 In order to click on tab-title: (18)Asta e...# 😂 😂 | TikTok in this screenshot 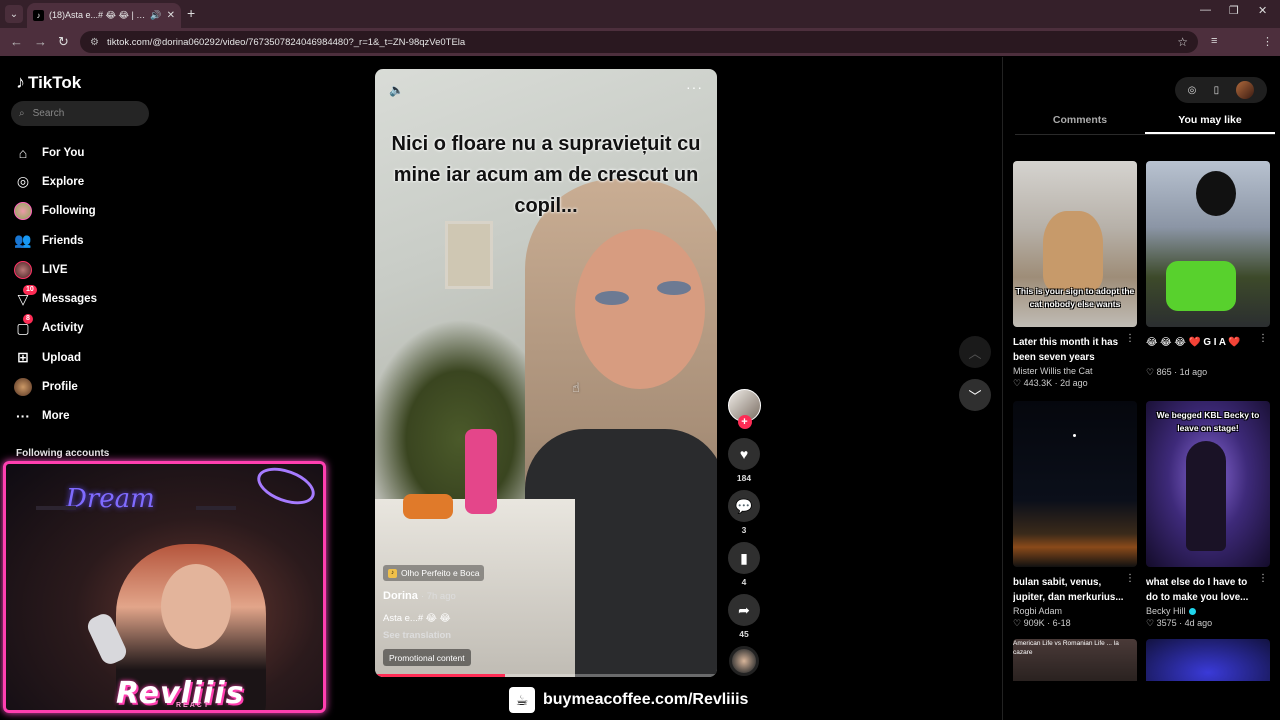, I will do `click(97, 15)`.